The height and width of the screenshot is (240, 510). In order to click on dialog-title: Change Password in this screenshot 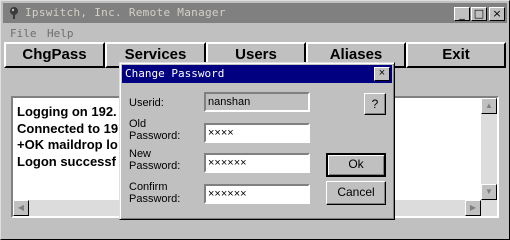, I will do `click(175, 73)`.